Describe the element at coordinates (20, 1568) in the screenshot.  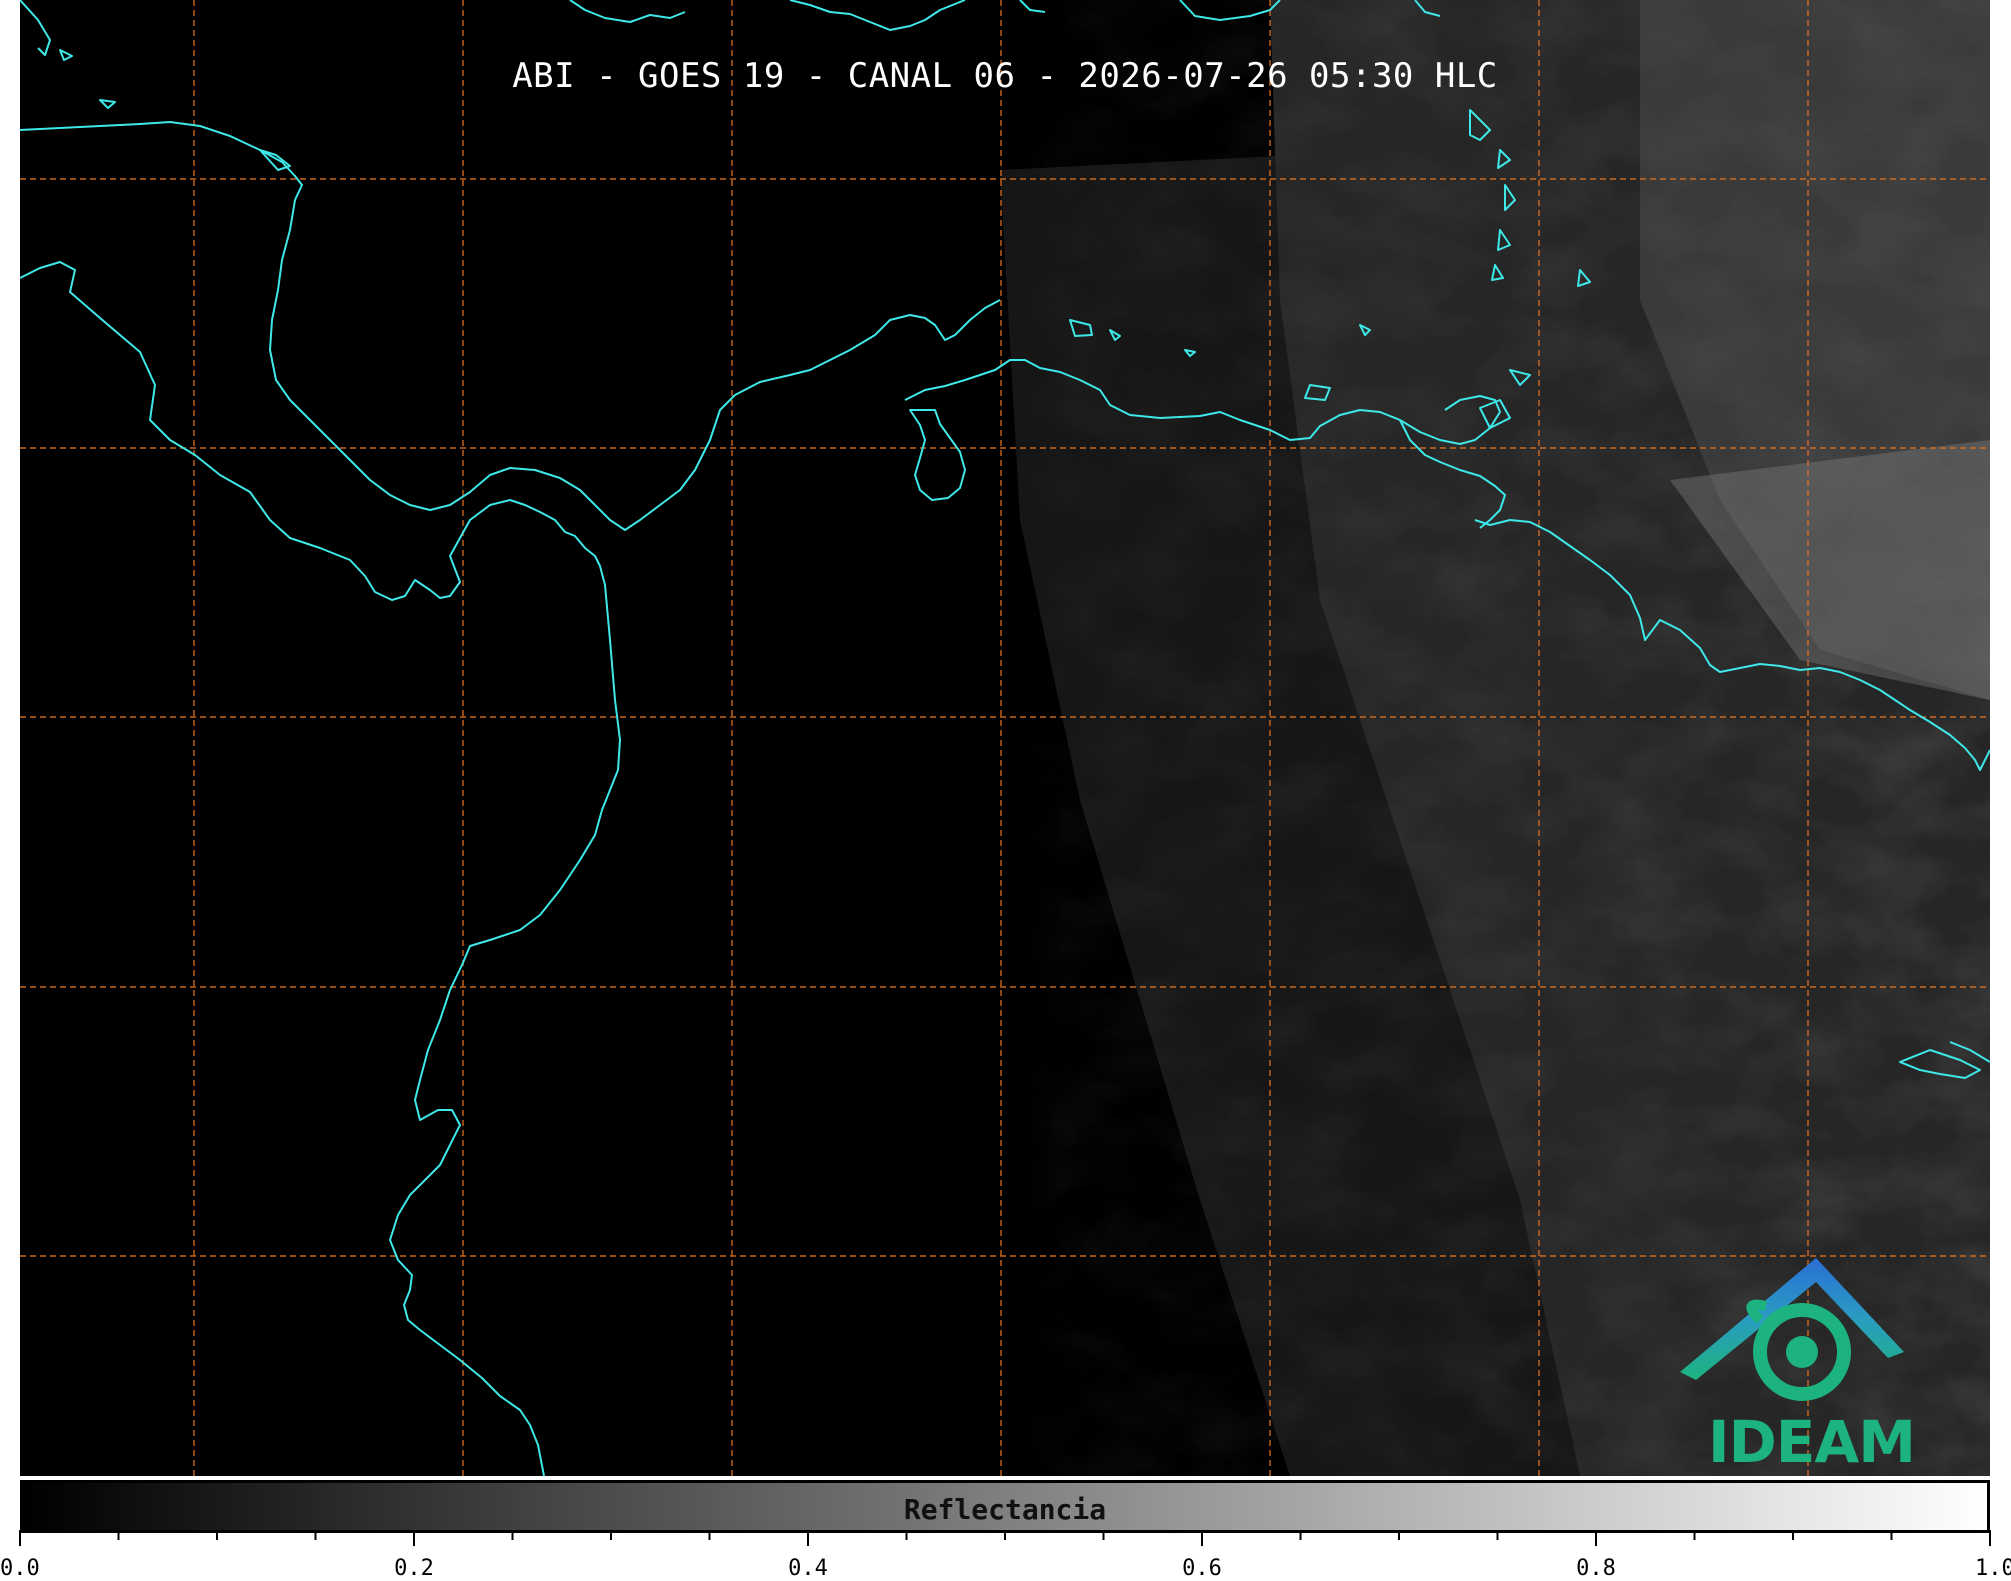
I see `colorbar-tick-label: 0.0` at that location.